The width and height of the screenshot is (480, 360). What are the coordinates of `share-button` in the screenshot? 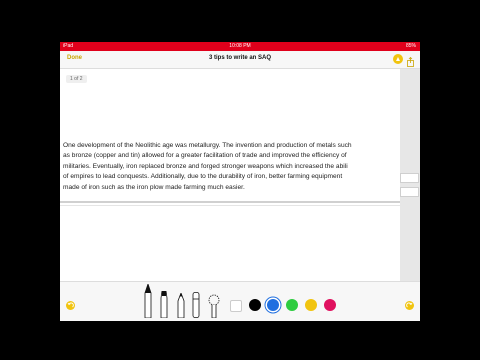 It's located at (410, 60).